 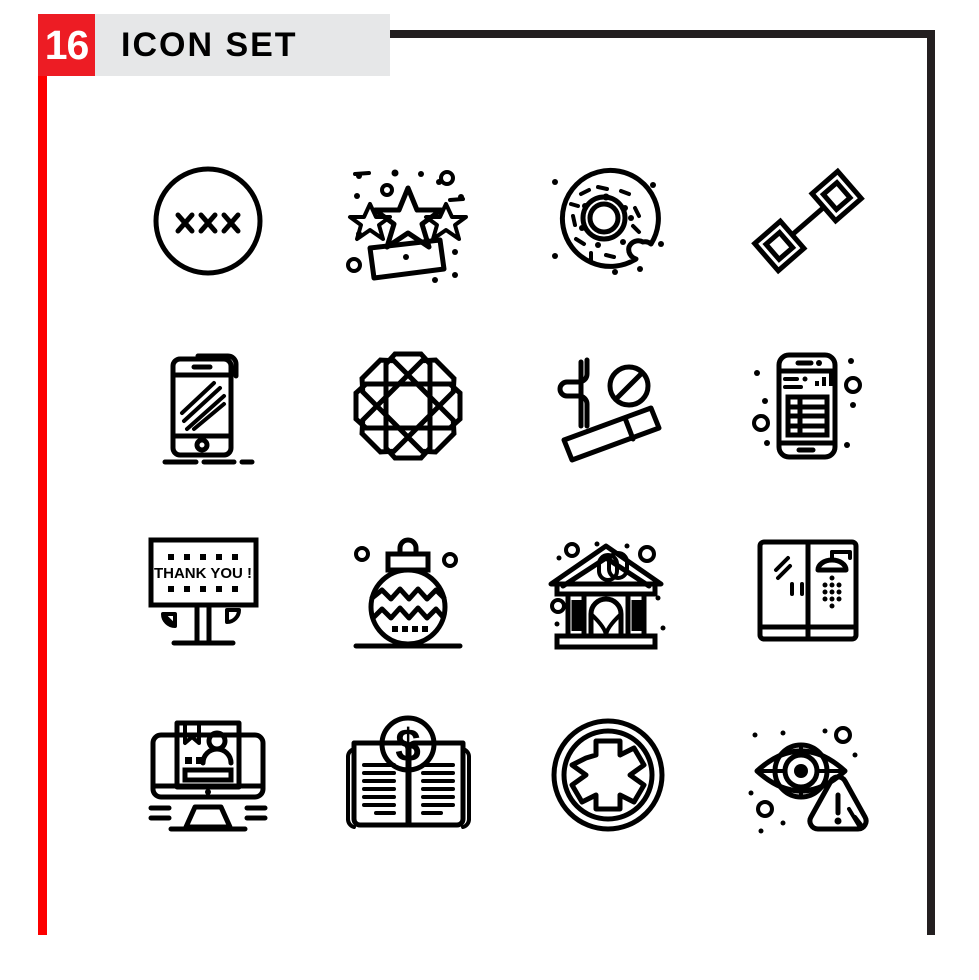 I want to click on icon-cell-9: THANK YOU !, so click(x=208, y=590).